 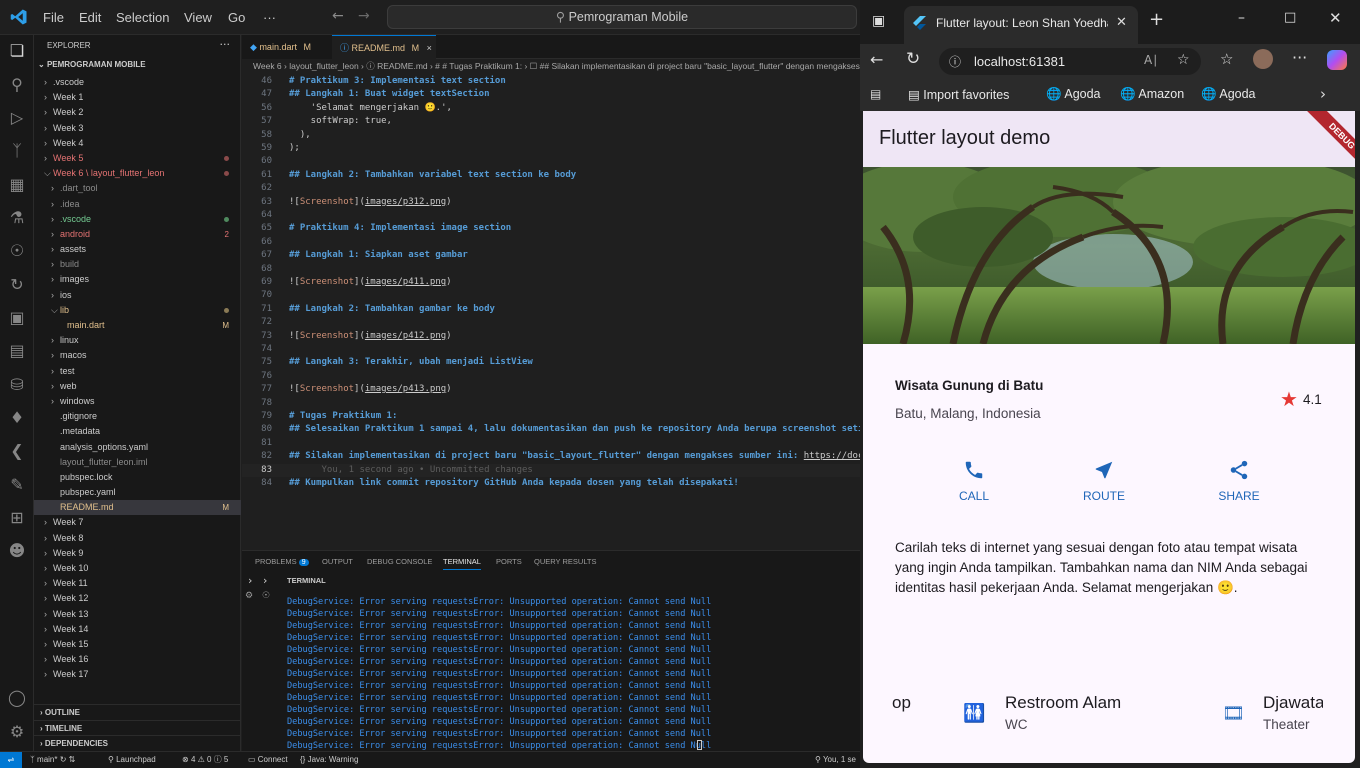 I want to click on terminal-tool-icon: ⚙, so click(x=249, y=596).